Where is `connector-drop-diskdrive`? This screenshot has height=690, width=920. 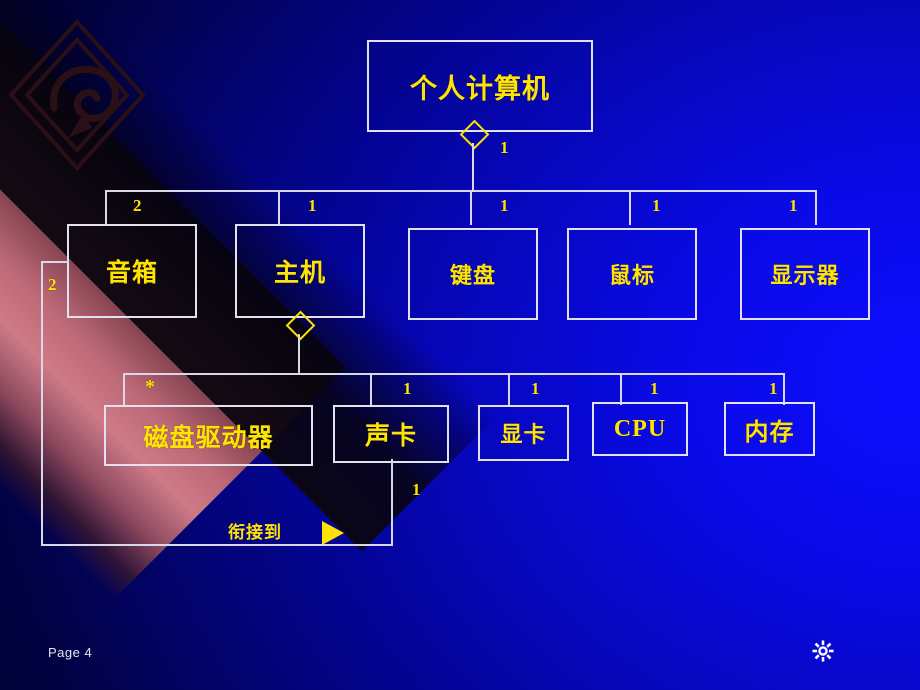
connector-drop-diskdrive is located at coordinates (124, 389).